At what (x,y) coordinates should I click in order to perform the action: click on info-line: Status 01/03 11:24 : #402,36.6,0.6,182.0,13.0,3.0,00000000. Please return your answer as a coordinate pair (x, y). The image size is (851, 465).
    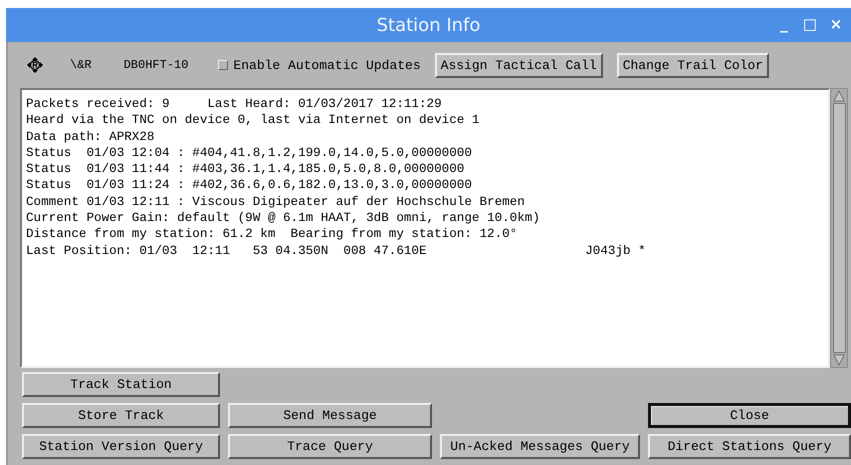
    Looking at the image, I should click on (249, 185).